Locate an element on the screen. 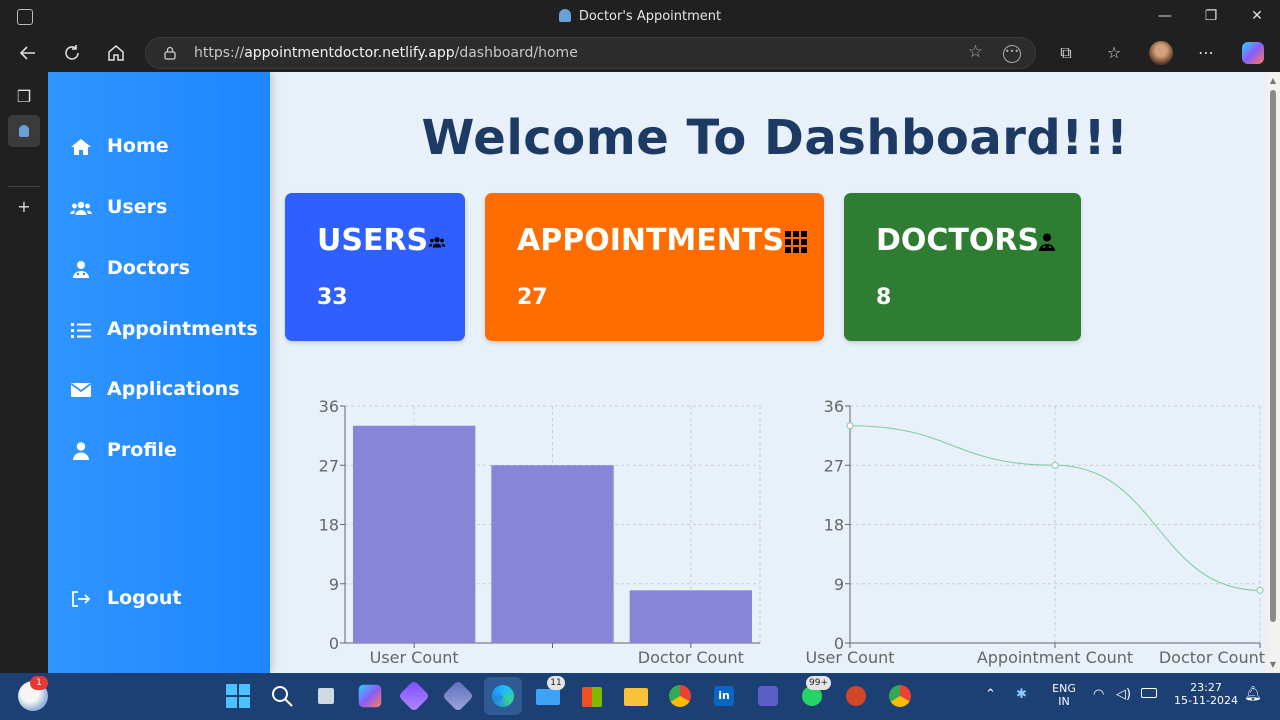 This screenshot has width=1280, height=720. linkedin-icon: in is located at coordinates (724, 696).